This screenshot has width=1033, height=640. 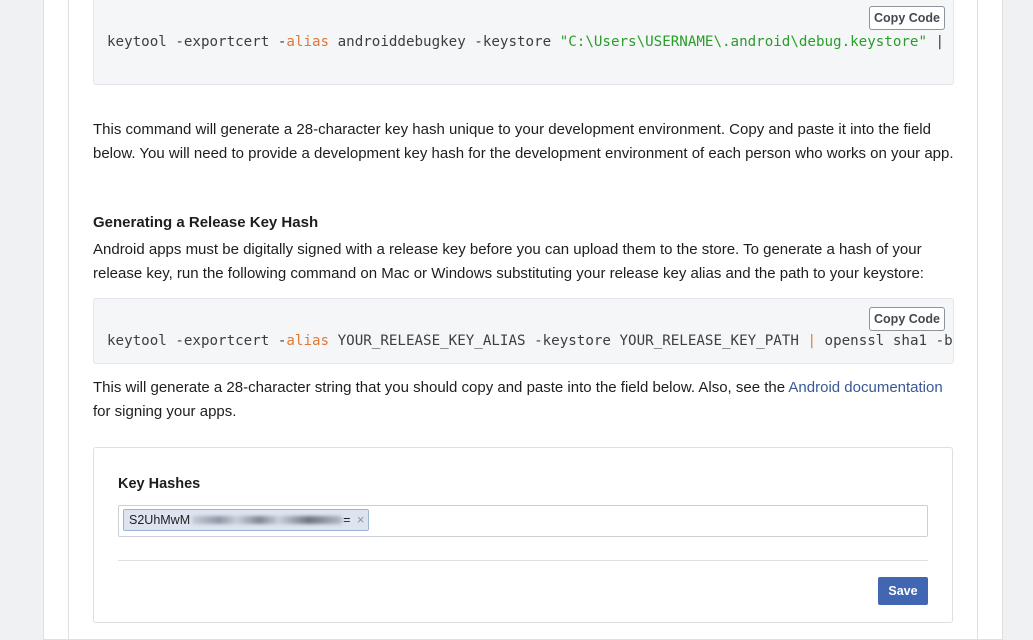 I want to click on release-keyhash-heading: Generating a Release Key Hash, so click(x=206, y=222).